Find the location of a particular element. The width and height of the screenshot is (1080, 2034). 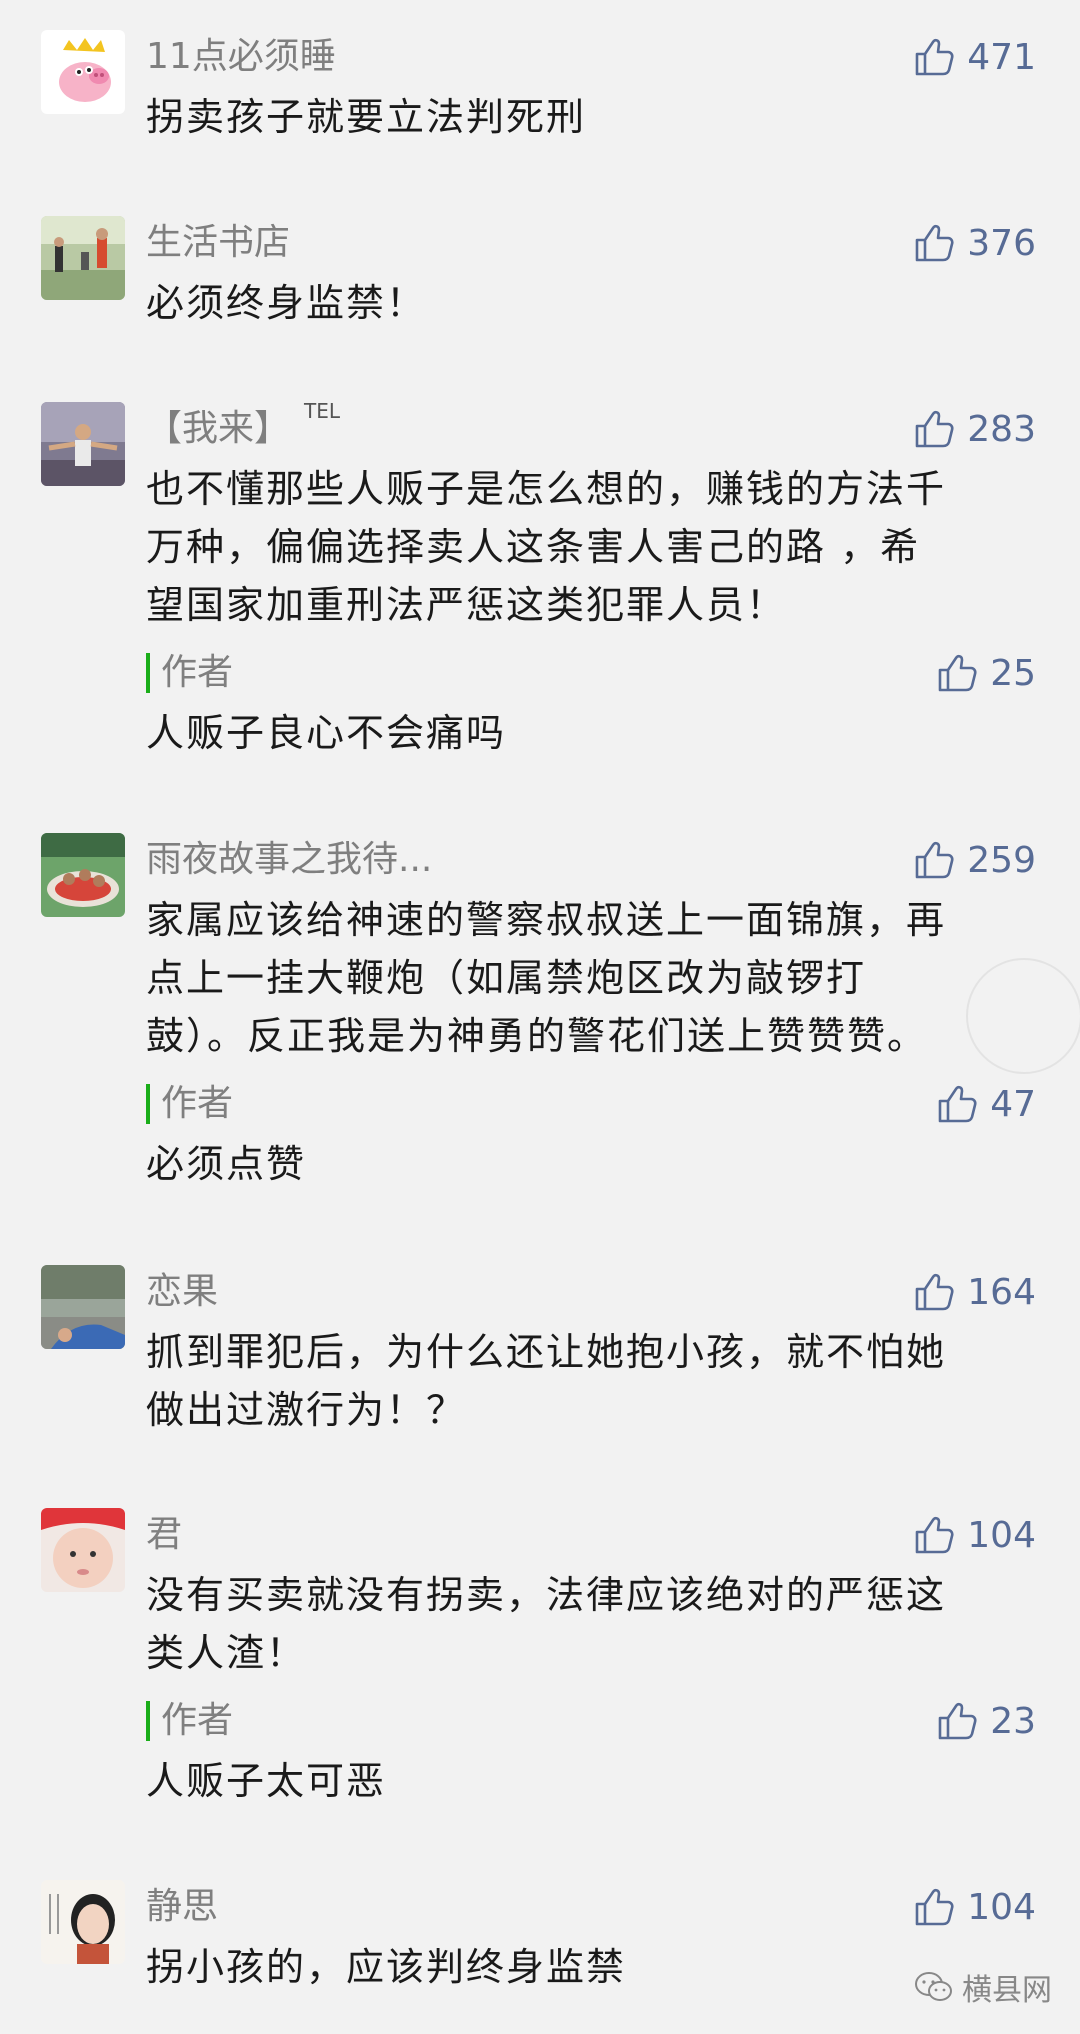

like-count: 471 is located at coordinates (1001, 57).